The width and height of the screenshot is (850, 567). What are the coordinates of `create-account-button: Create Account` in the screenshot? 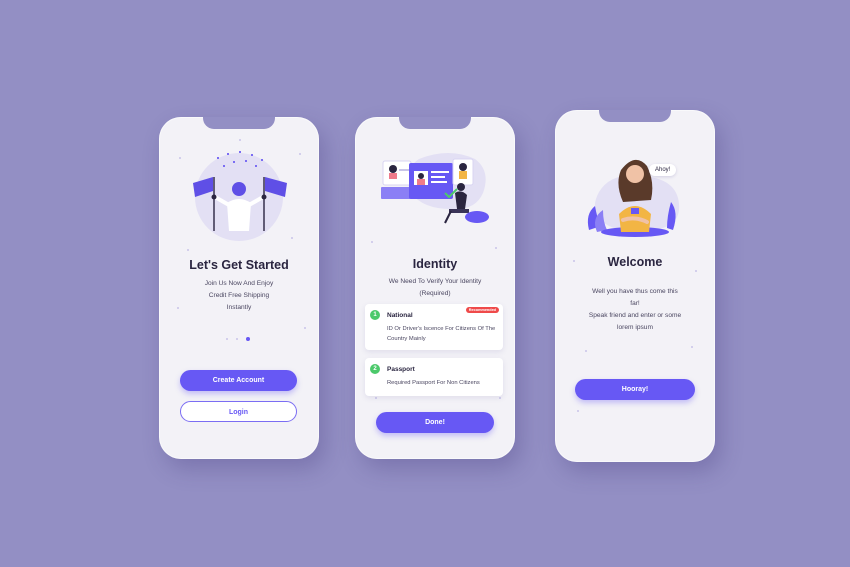 It's located at (238, 380).